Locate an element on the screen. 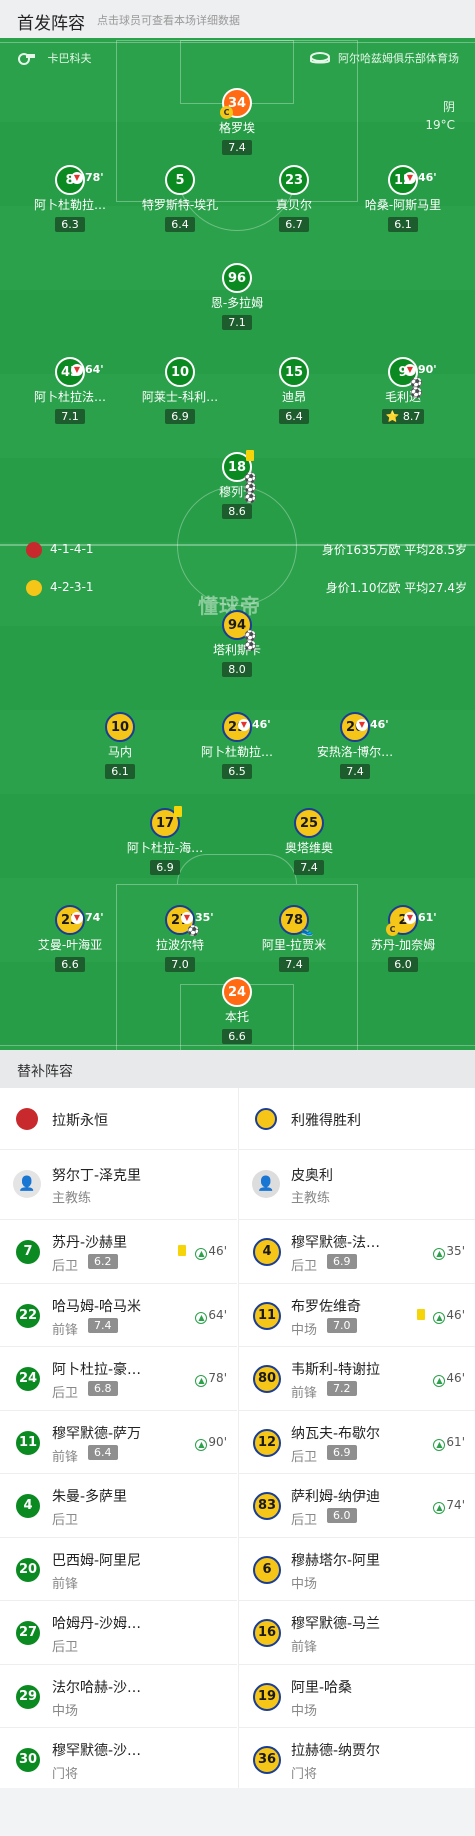  weather: 阴 is located at coordinates (448, 107).